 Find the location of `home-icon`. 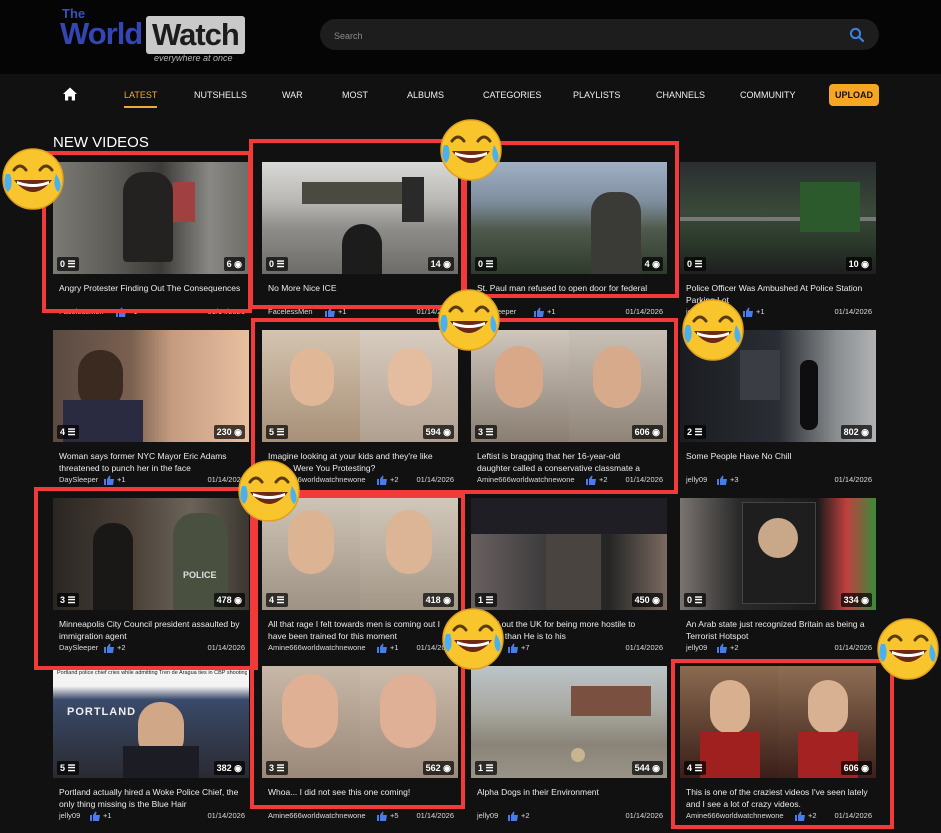

home-icon is located at coordinates (70, 94).